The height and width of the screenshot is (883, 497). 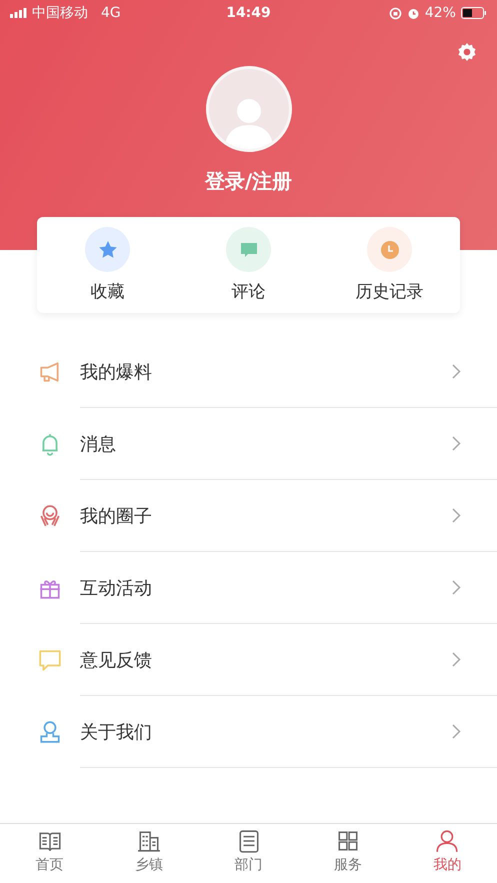 What do you see at coordinates (18, 13) in the screenshot?
I see `signal-icon` at bounding box center [18, 13].